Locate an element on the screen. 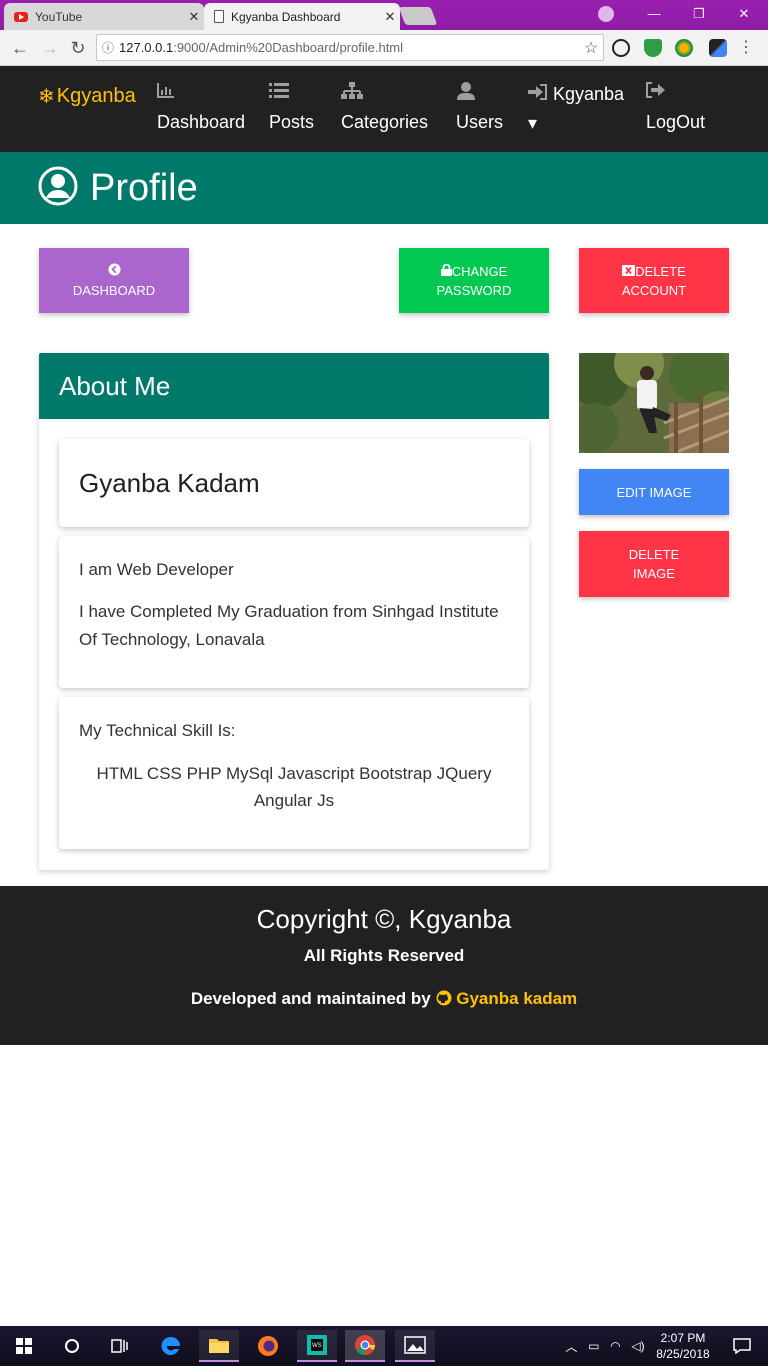 The height and width of the screenshot is (1366, 768). reload-icon: ↻ is located at coordinates (78, 48).